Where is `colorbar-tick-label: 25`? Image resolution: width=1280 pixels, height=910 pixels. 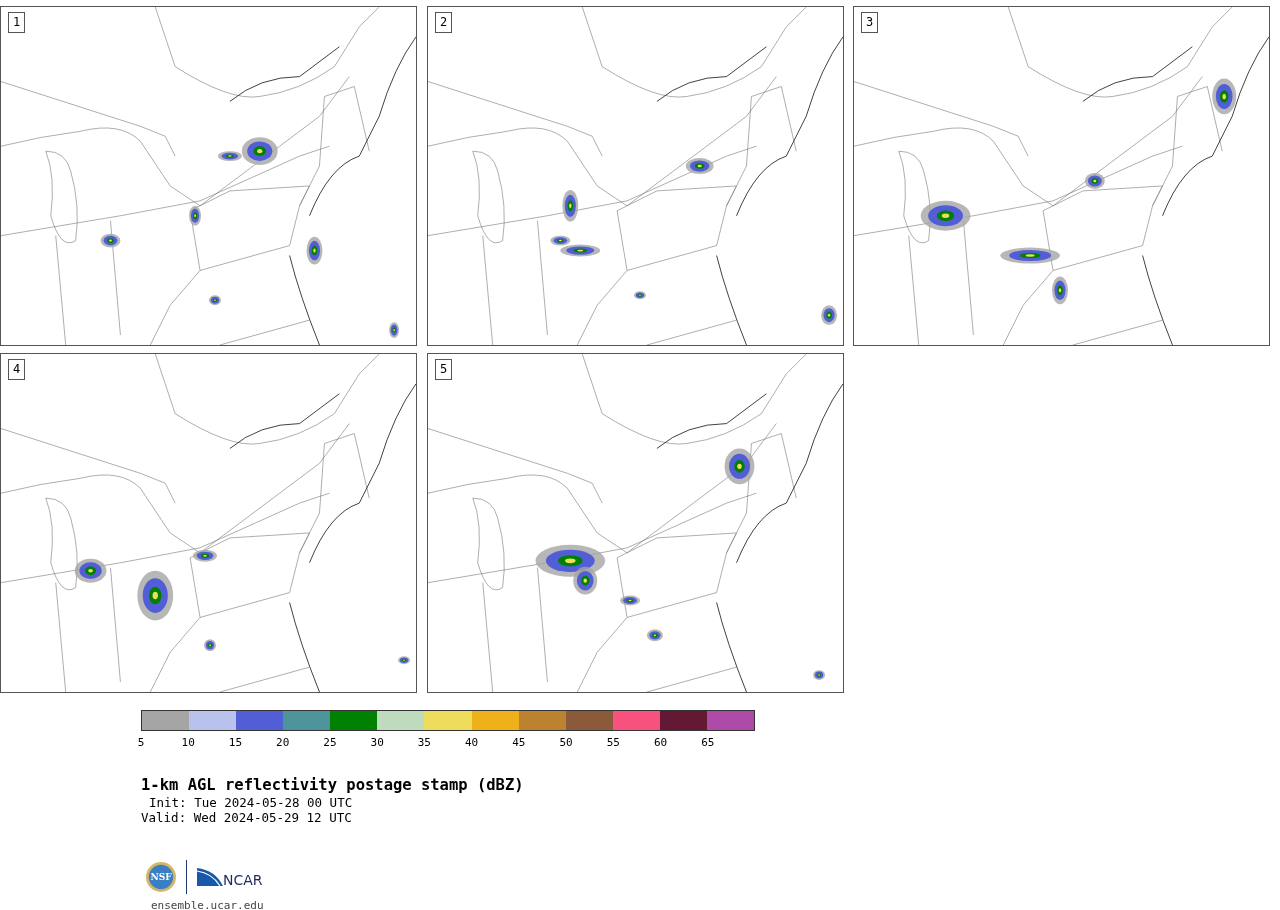 colorbar-tick-label: 25 is located at coordinates (330, 742).